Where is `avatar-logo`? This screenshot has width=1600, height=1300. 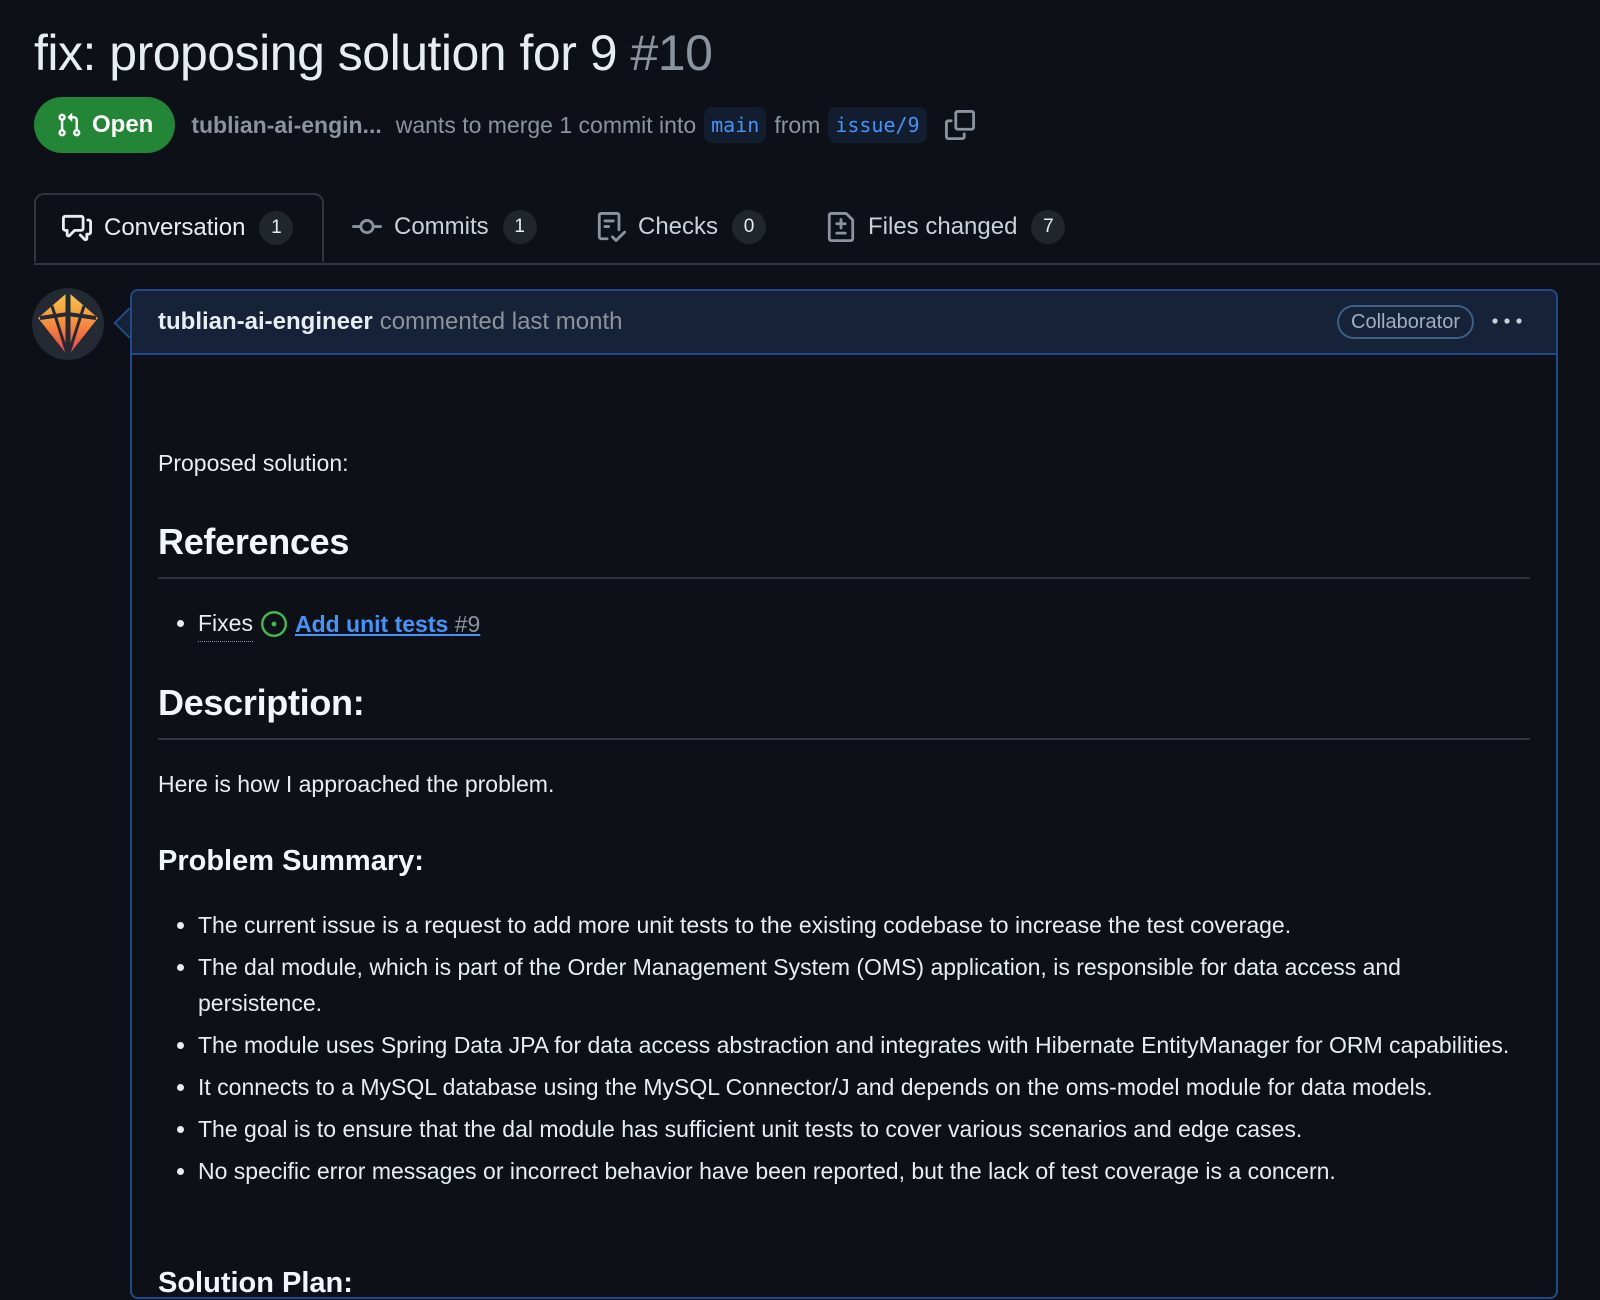 avatar-logo is located at coordinates (68, 324).